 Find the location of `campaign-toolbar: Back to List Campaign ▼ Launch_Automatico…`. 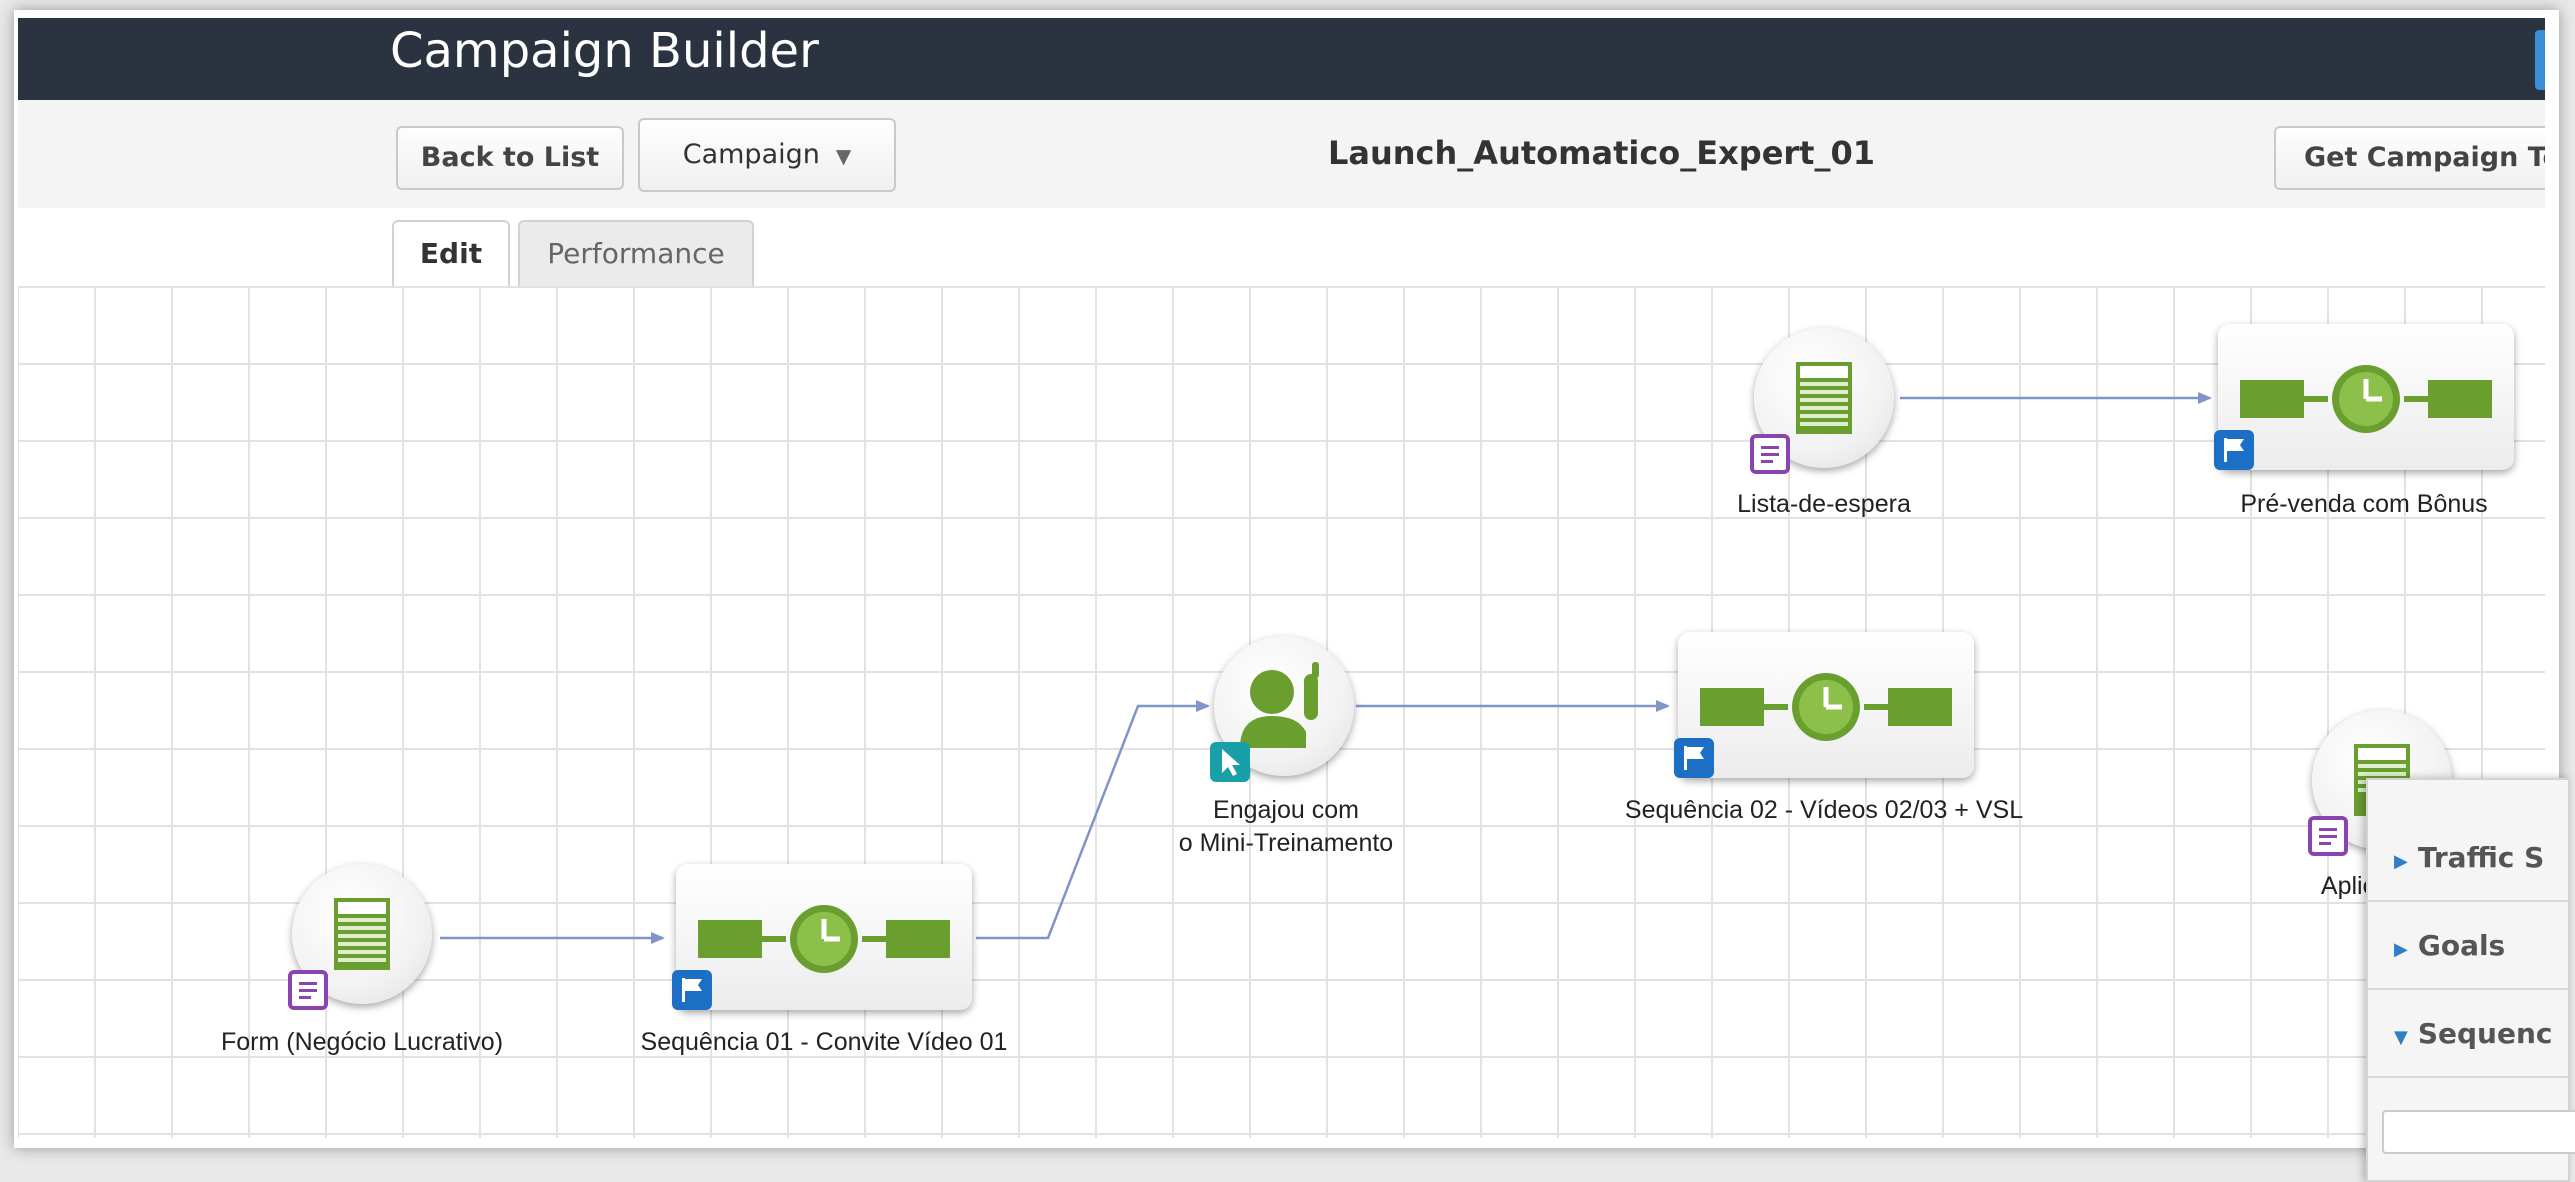

campaign-toolbar: Back to List Campaign ▼ Launch_Automatico… is located at coordinates (1281, 154).